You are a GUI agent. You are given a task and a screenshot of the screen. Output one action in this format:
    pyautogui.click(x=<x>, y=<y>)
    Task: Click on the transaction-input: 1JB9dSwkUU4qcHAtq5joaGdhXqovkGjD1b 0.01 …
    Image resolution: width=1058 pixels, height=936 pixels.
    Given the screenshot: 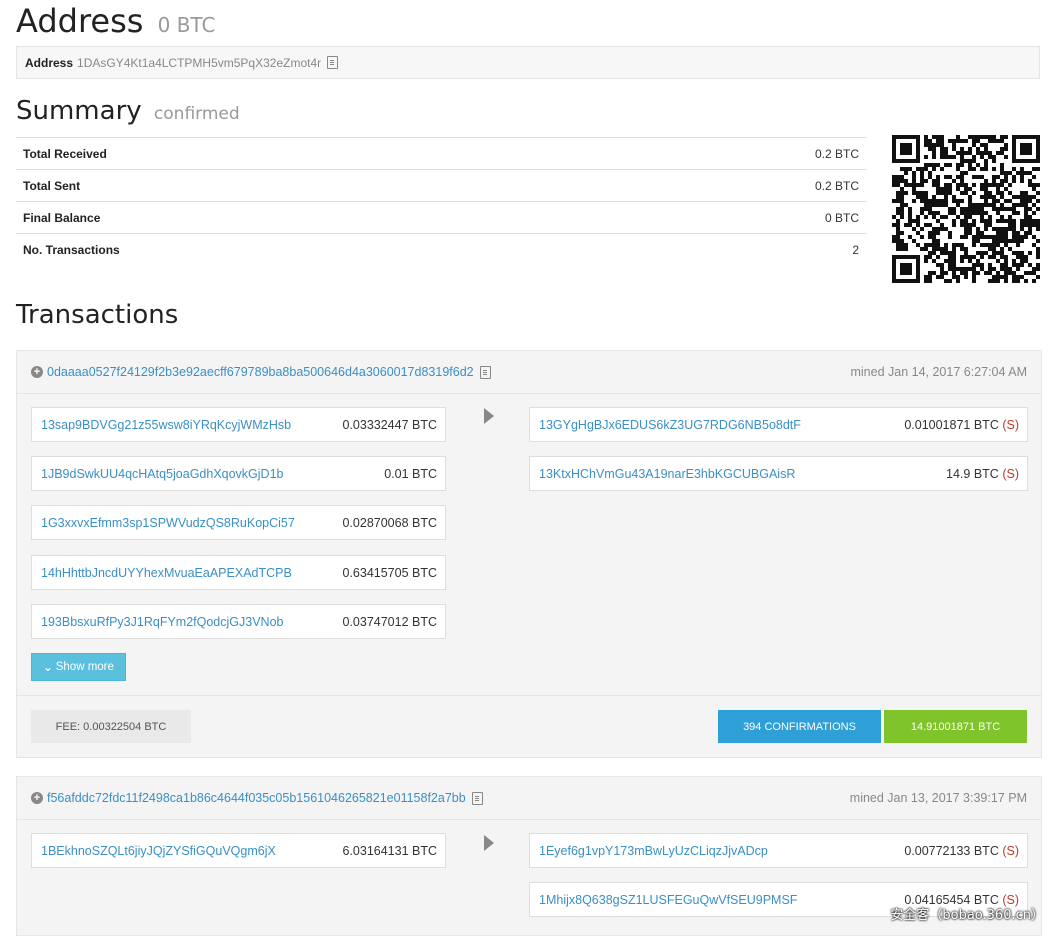 What is the action you would take?
    pyautogui.click(x=238, y=473)
    